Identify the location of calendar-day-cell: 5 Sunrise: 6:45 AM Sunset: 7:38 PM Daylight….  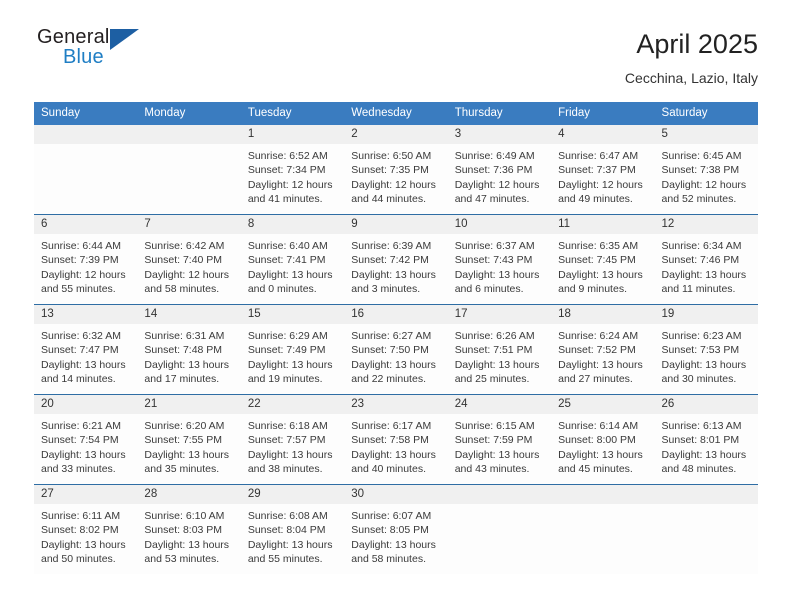
(706, 170).